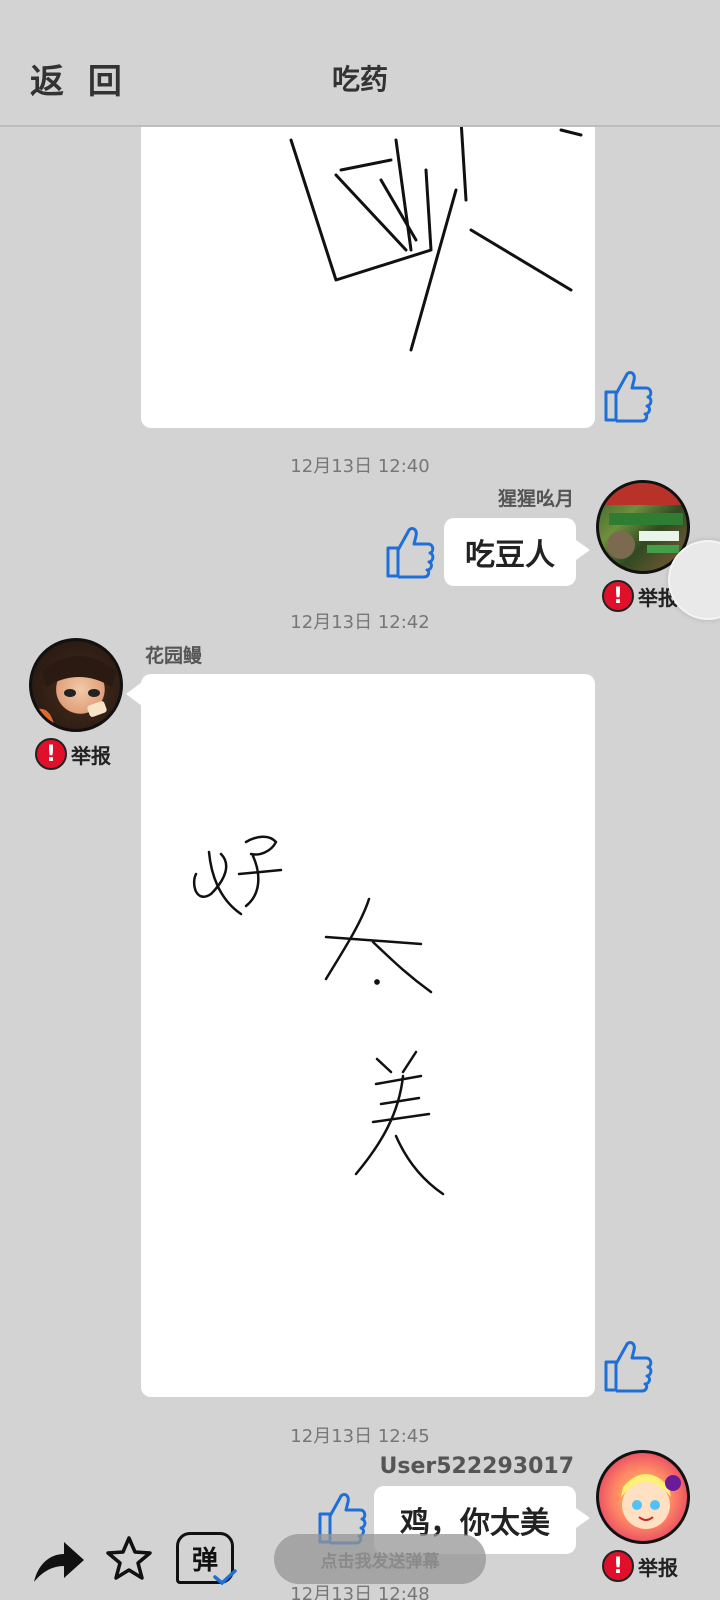 Image resolution: width=720 pixels, height=1600 pixels. Describe the element at coordinates (360, 466) in the screenshot. I see `timestamp: 12月13日 12:40` at that location.